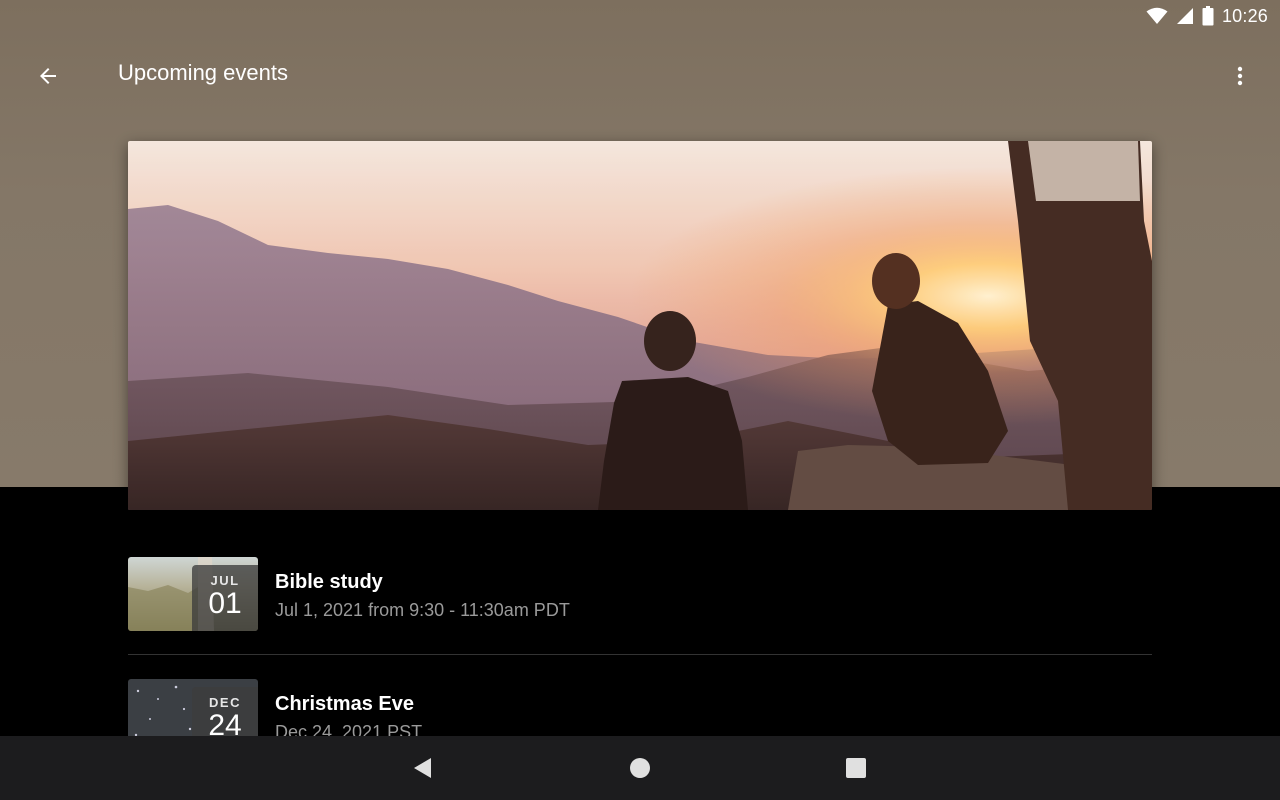 The width and height of the screenshot is (1280, 800). I want to click on back-button, so click(48, 76).